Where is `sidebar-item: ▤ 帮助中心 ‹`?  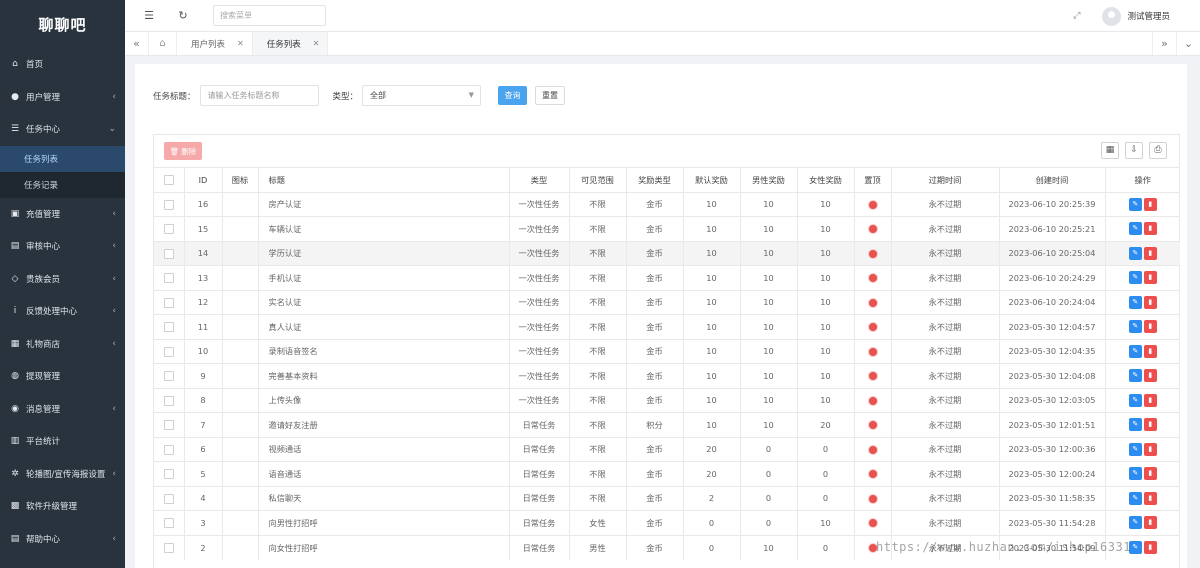
sidebar-item: ▤ 帮助中心 ‹ is located at coordinates (62, 539).